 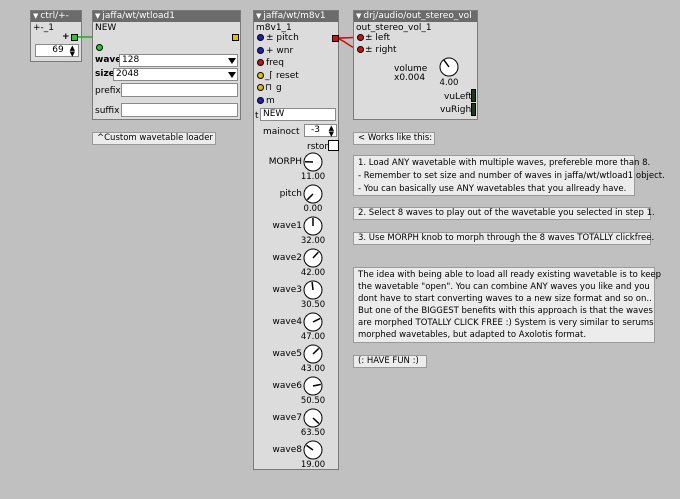 I want to click on mainoct-spinbox: -3 ▲ ▼, so click(x=320, y=131).